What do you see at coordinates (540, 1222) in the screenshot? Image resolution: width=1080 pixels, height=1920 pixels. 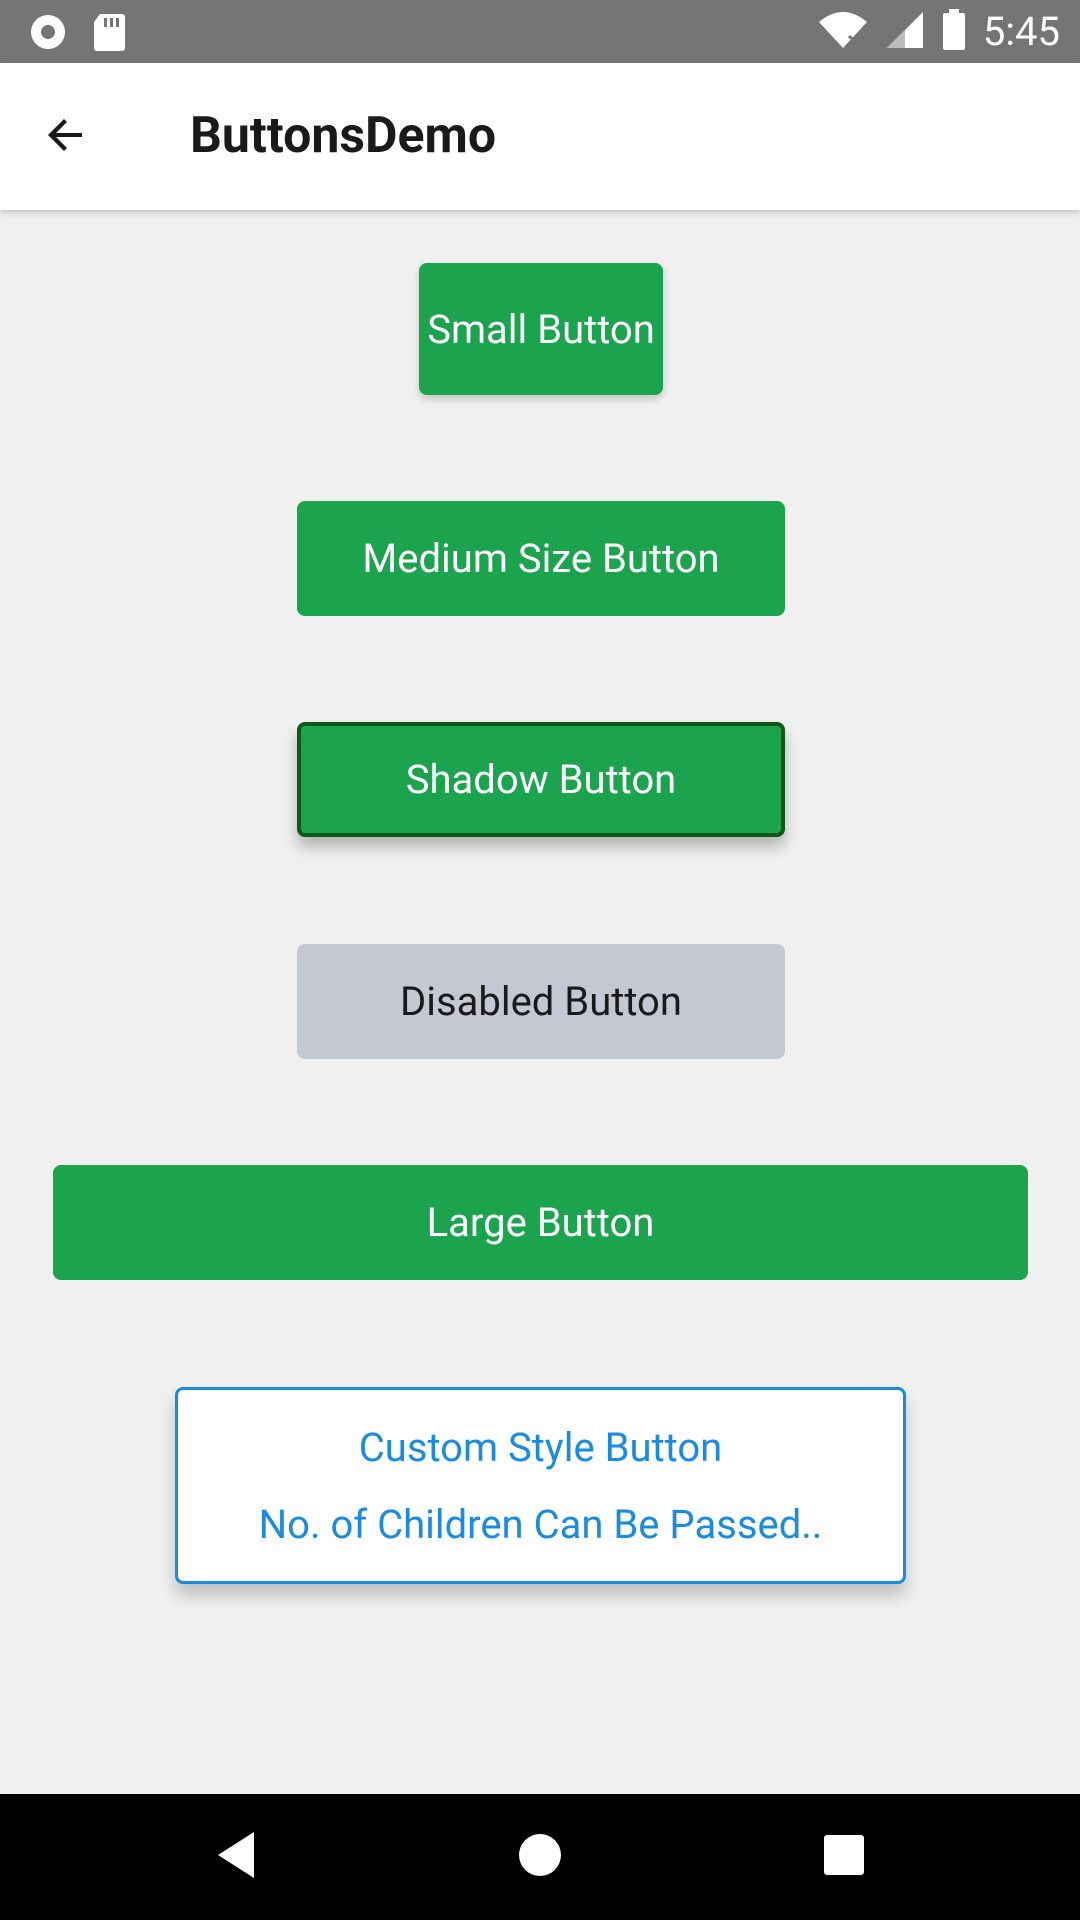 I see `large-button: Large Button` at bounding box center [540, 1222].